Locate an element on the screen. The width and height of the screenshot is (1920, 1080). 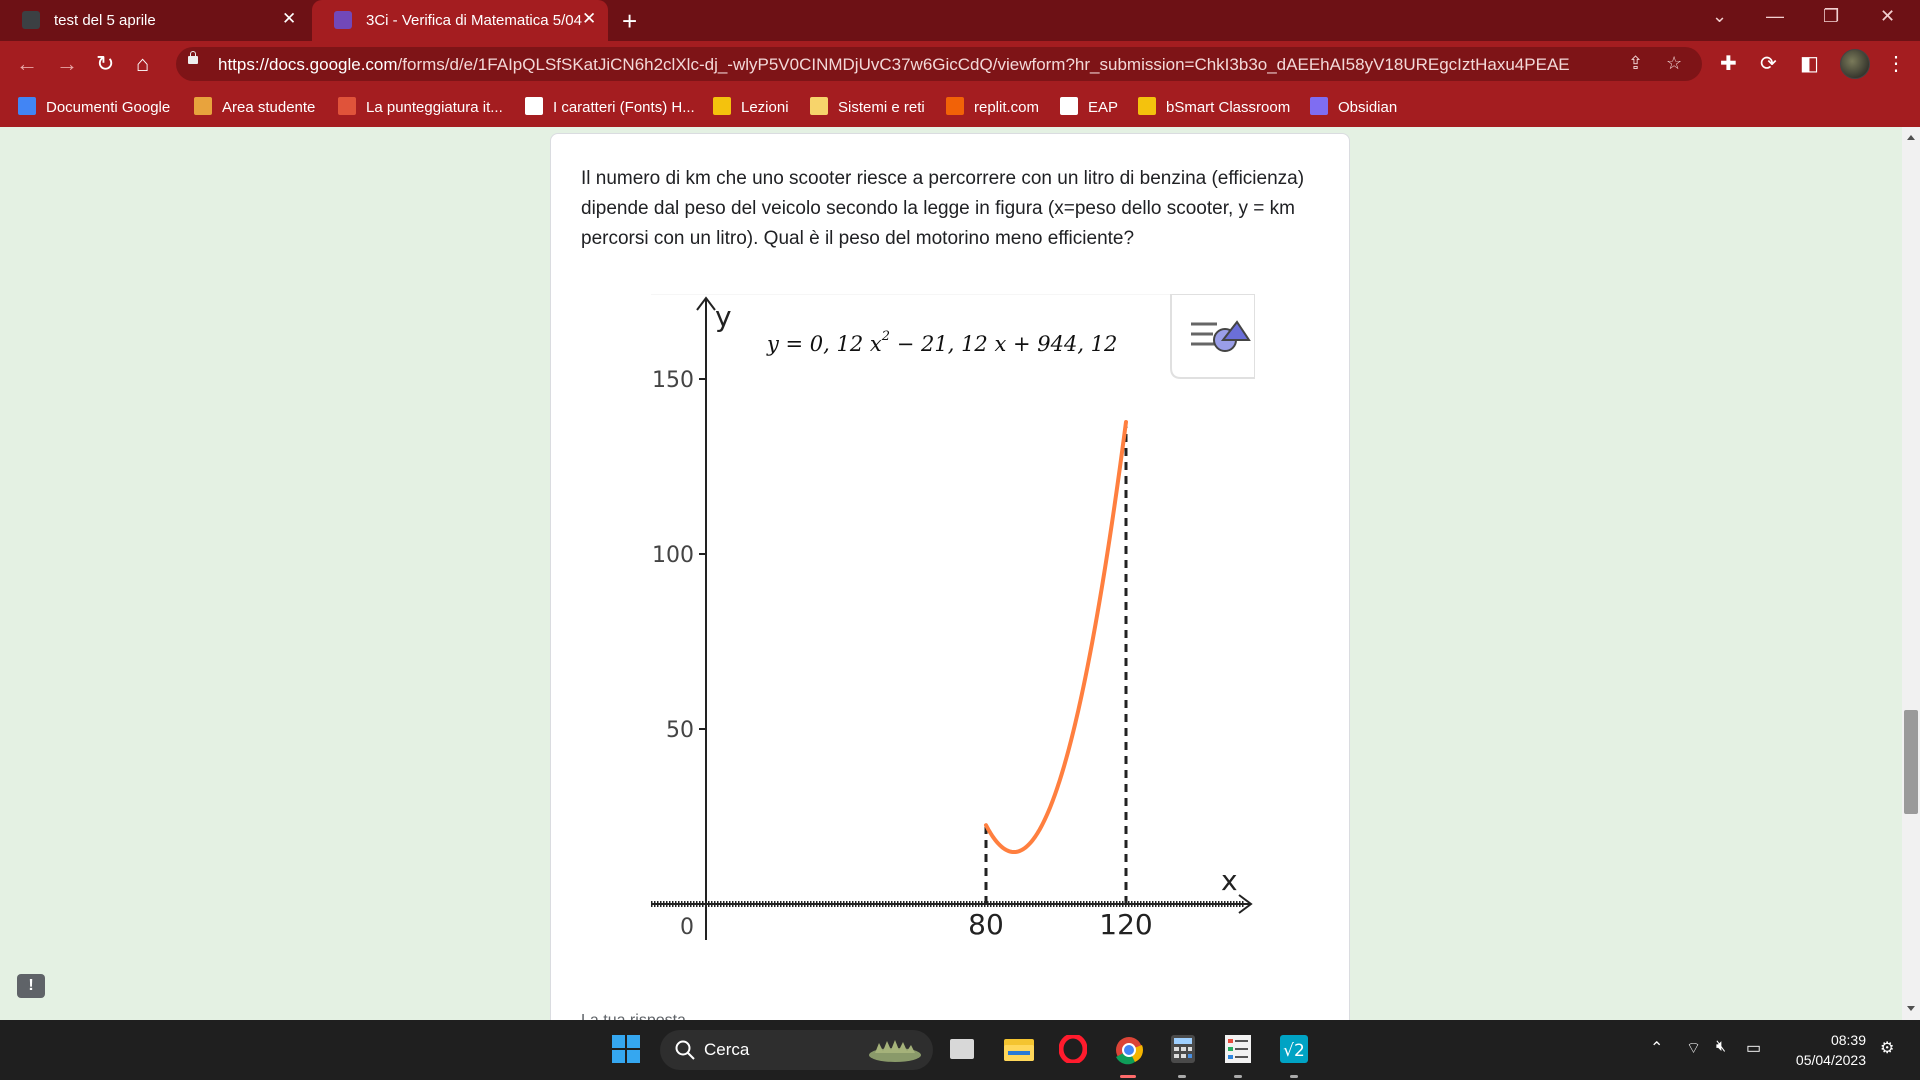
taskbar-search: Cerca is located at coordinates (796, 1050).